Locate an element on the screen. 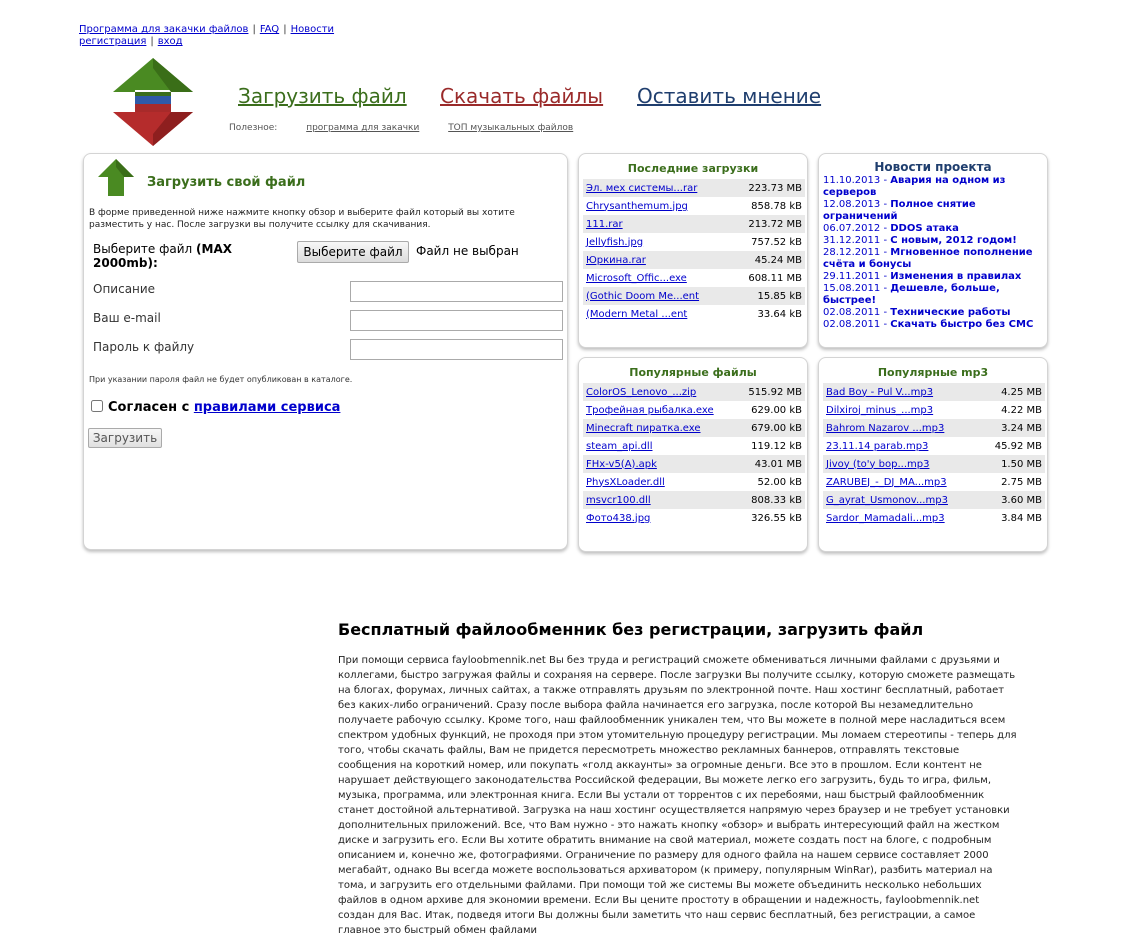  file-link: (Modern Metal ...ent is located at coordinates (636, 314).